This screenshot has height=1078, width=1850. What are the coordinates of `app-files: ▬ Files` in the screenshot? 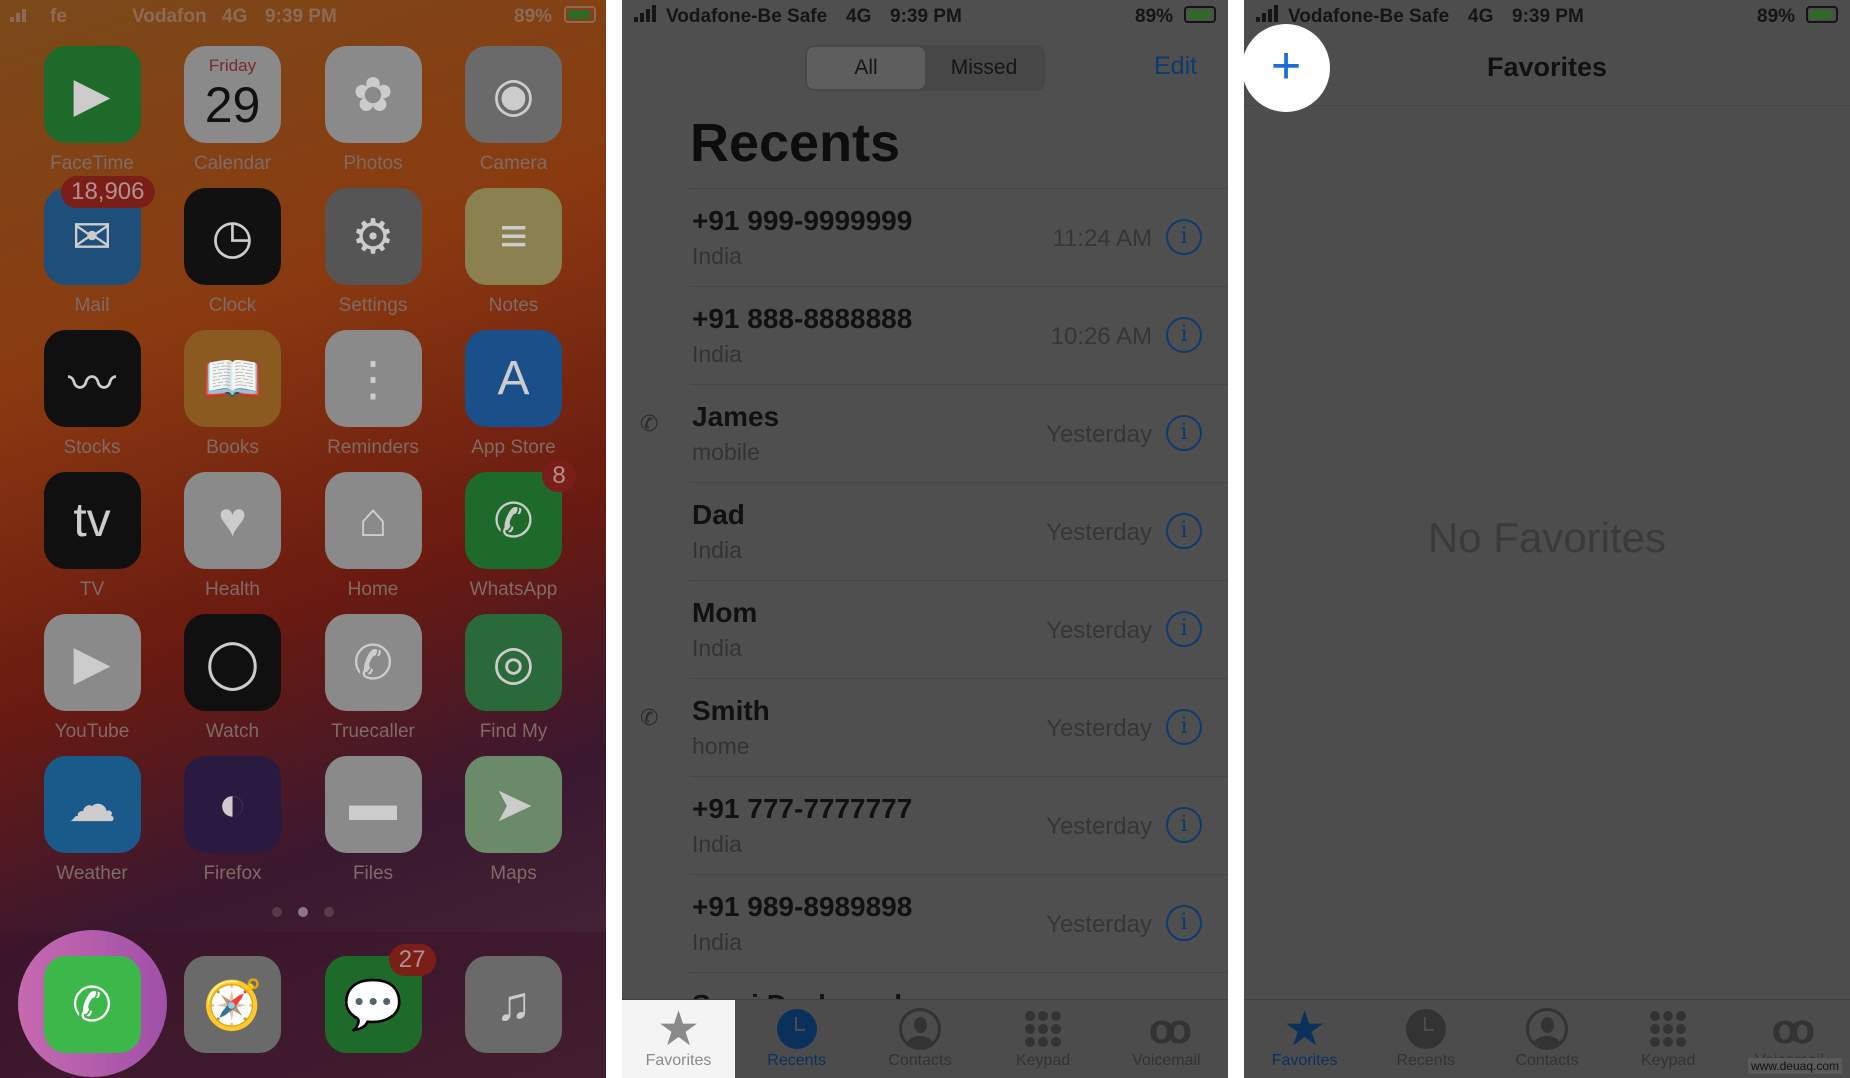 It's located at (373, 820).